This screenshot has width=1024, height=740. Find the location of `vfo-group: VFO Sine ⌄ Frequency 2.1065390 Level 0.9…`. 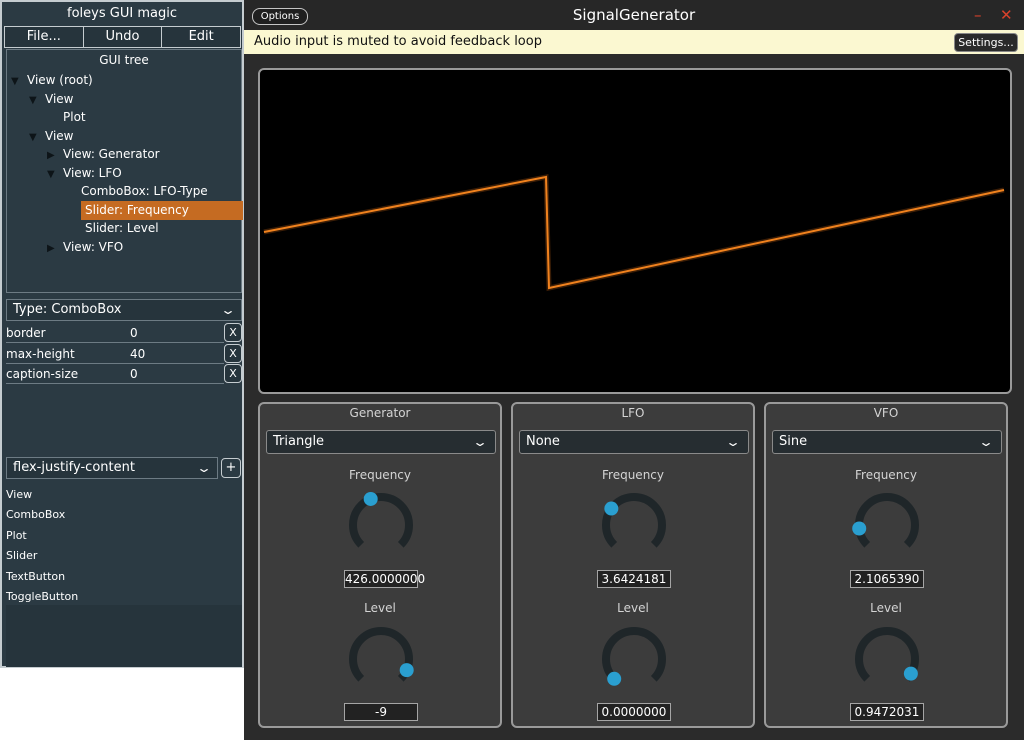

vfo-group: VFO Sine ⌄ Frequency 2.1065390 Level 0.9… is located at coordinates (886, 565).